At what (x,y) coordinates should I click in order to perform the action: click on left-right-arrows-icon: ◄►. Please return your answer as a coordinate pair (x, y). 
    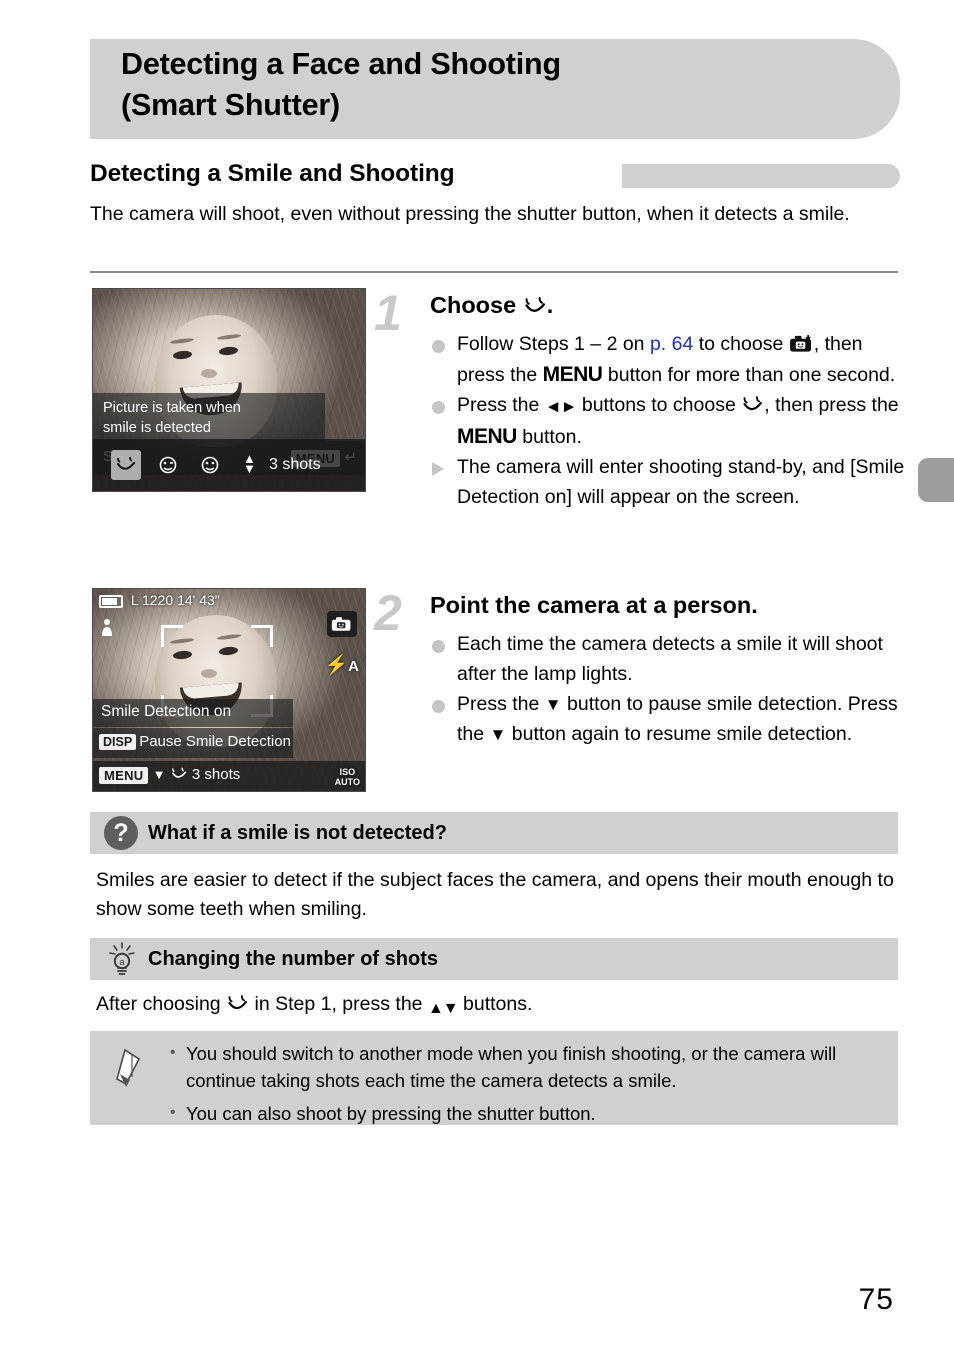
    Looking at the image, I should click on (561, 406).